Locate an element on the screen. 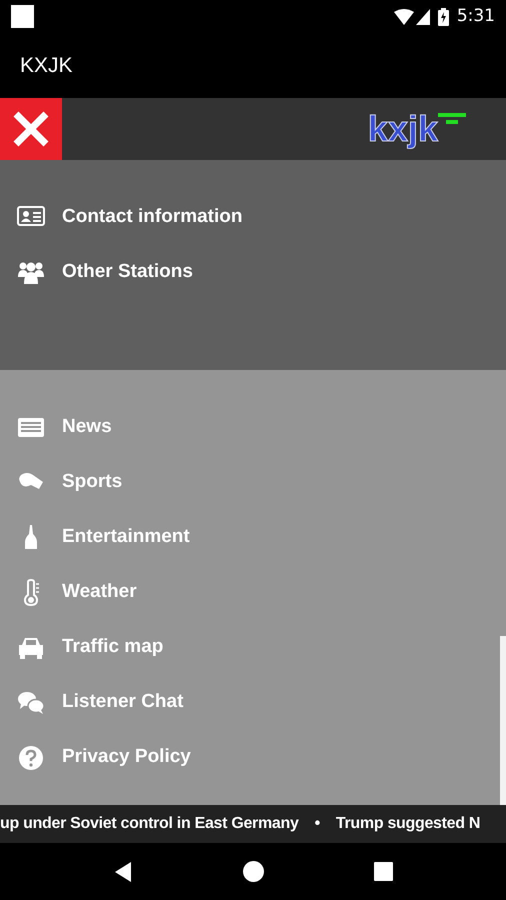 This screenshot has width=506, height=900. home-icon is located at coordinates (253, 871).